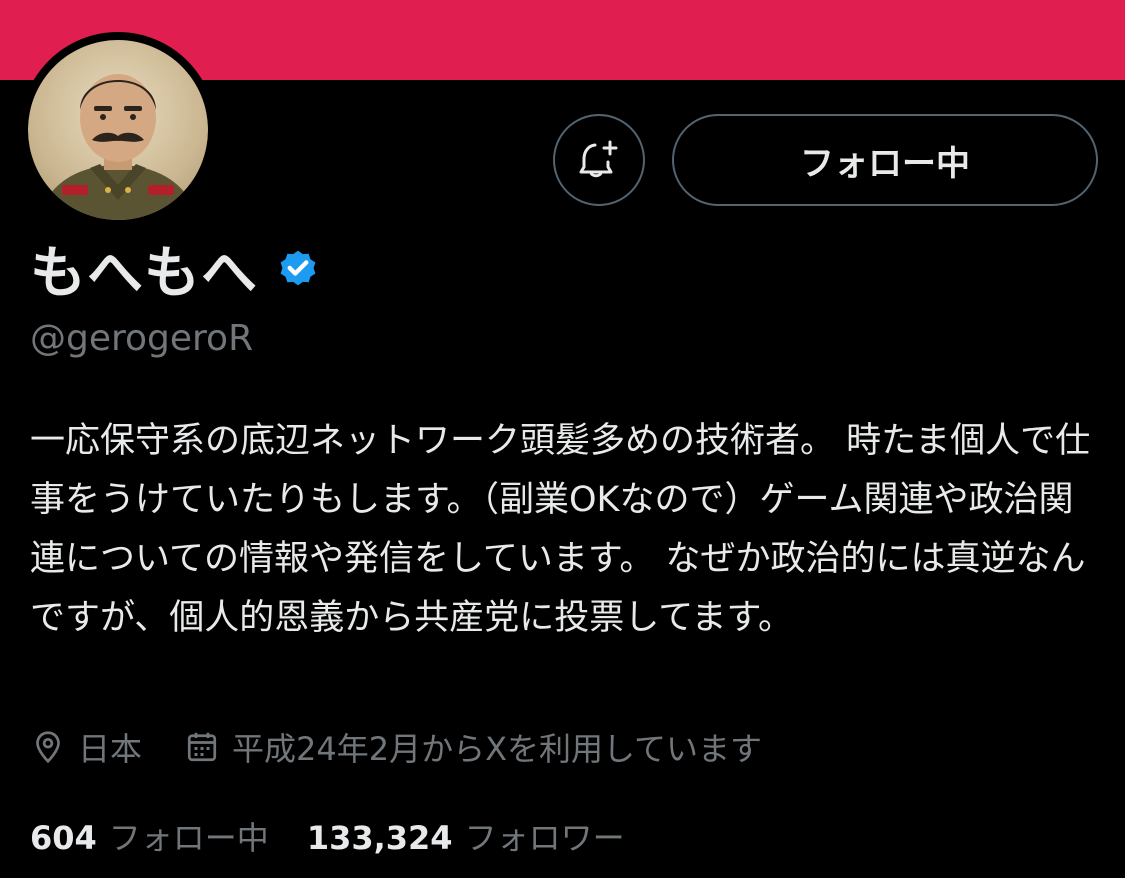 The image size is (1125, 878). I want to click on profile-meta: 日本 平成24年2月からXを利用しています, so click(396, 747).